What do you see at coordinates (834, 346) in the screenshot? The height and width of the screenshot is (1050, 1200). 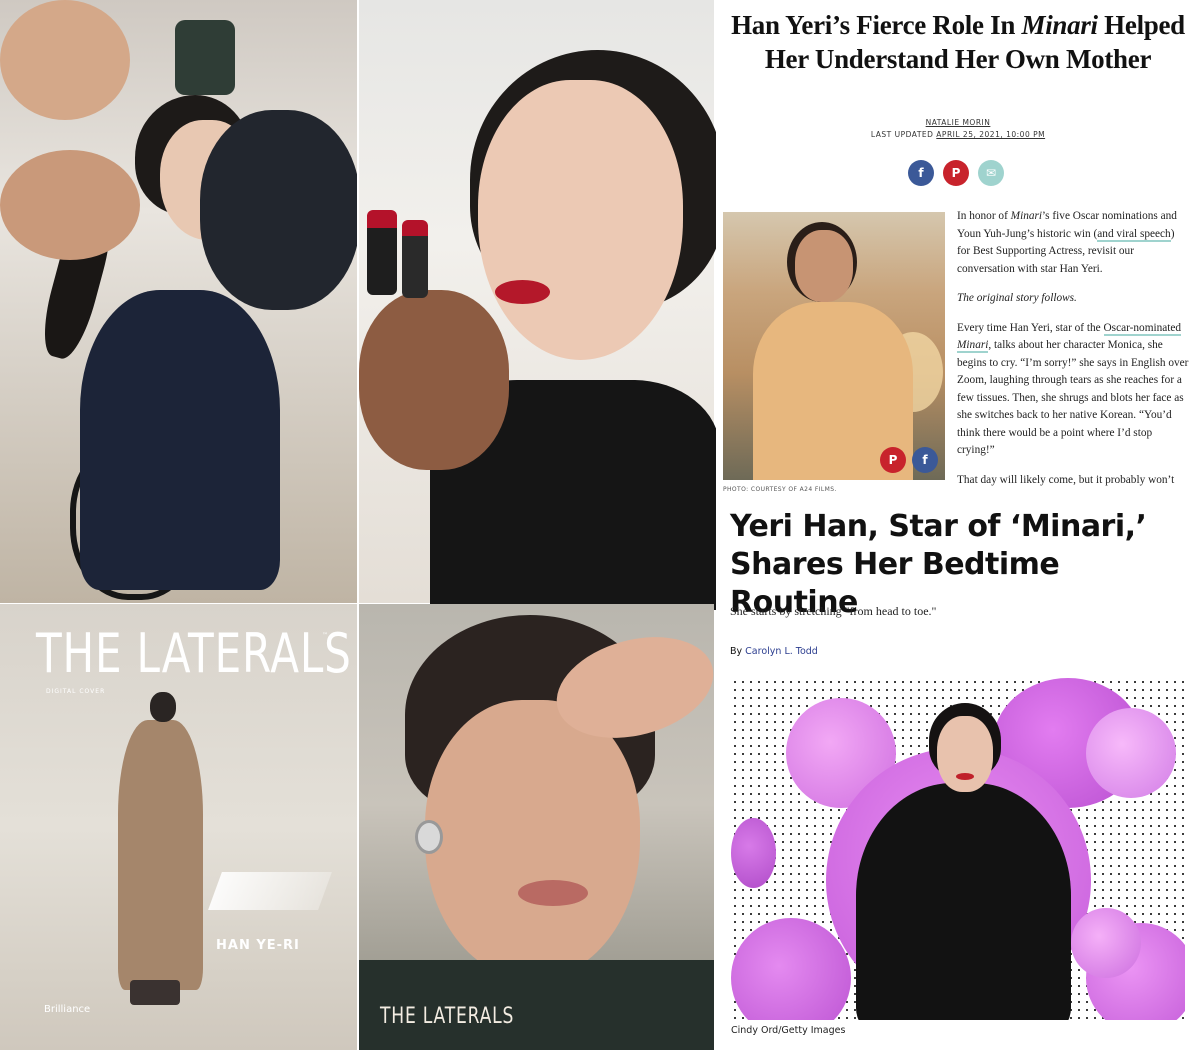 I see `article1-photo` at bounding box center [834, 346].